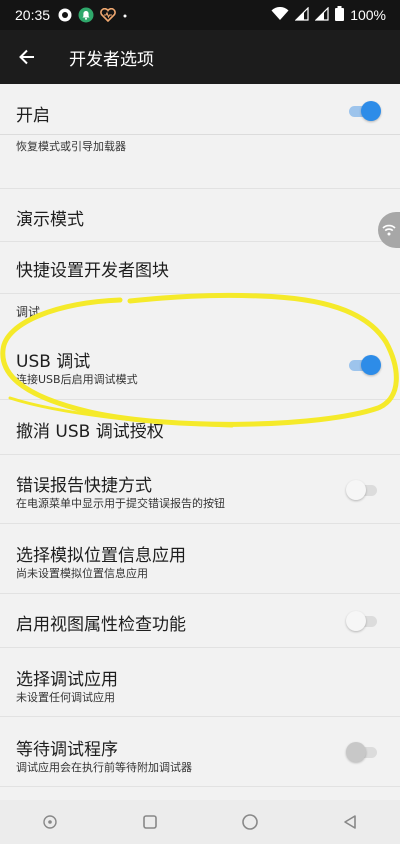 The image size is (400, 844). What do you see at coordinates (200, 559) in the screenshot?
I see `setting-mock-location: 选择模拟位置信息应用 尚未设置模拟位置信息应用` at bounding box center [200, 559].